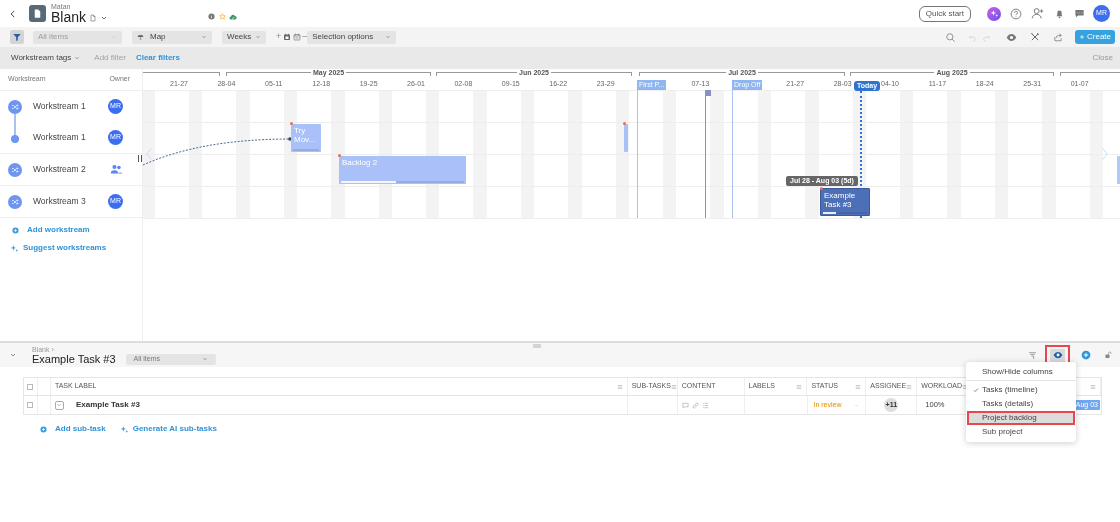 This screenshot has width=1120, height=522. Describe the element at coordinates (1105, 154) in the screenshot. I see `scroll-right-icon` at that location.